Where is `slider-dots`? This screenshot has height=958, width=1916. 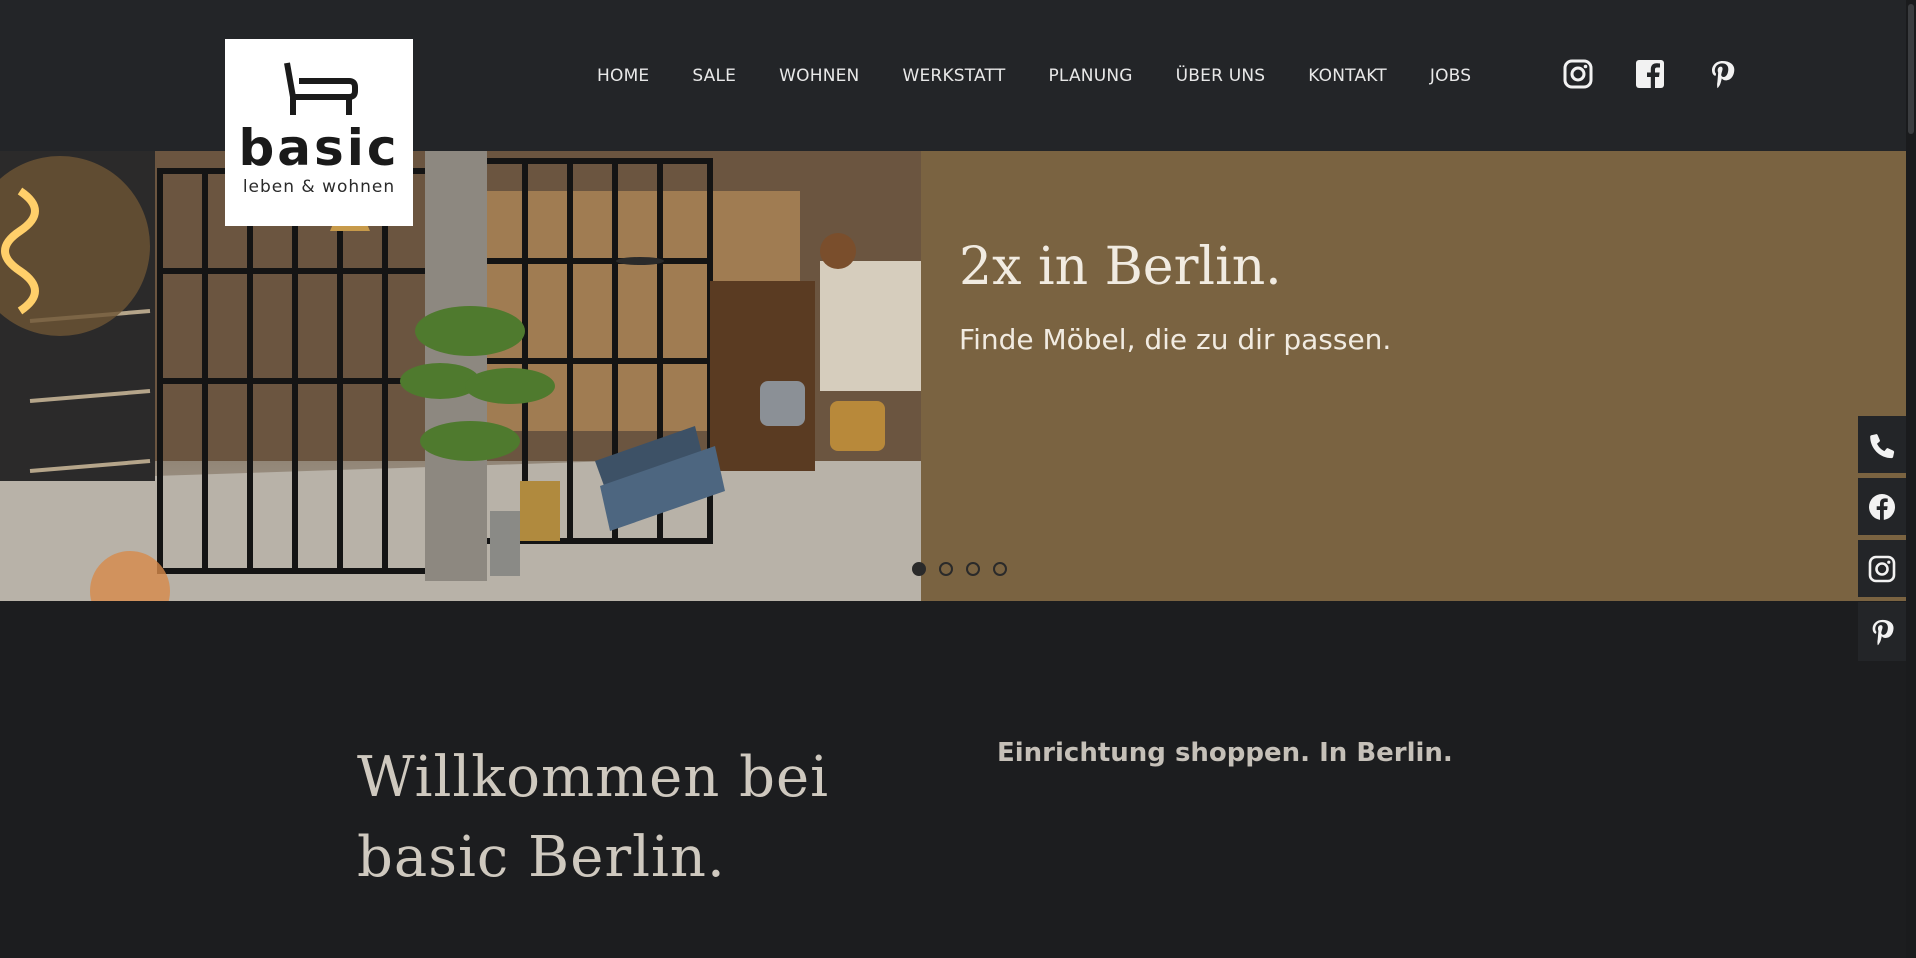 slider-dots is located at coordinates (966, 569).